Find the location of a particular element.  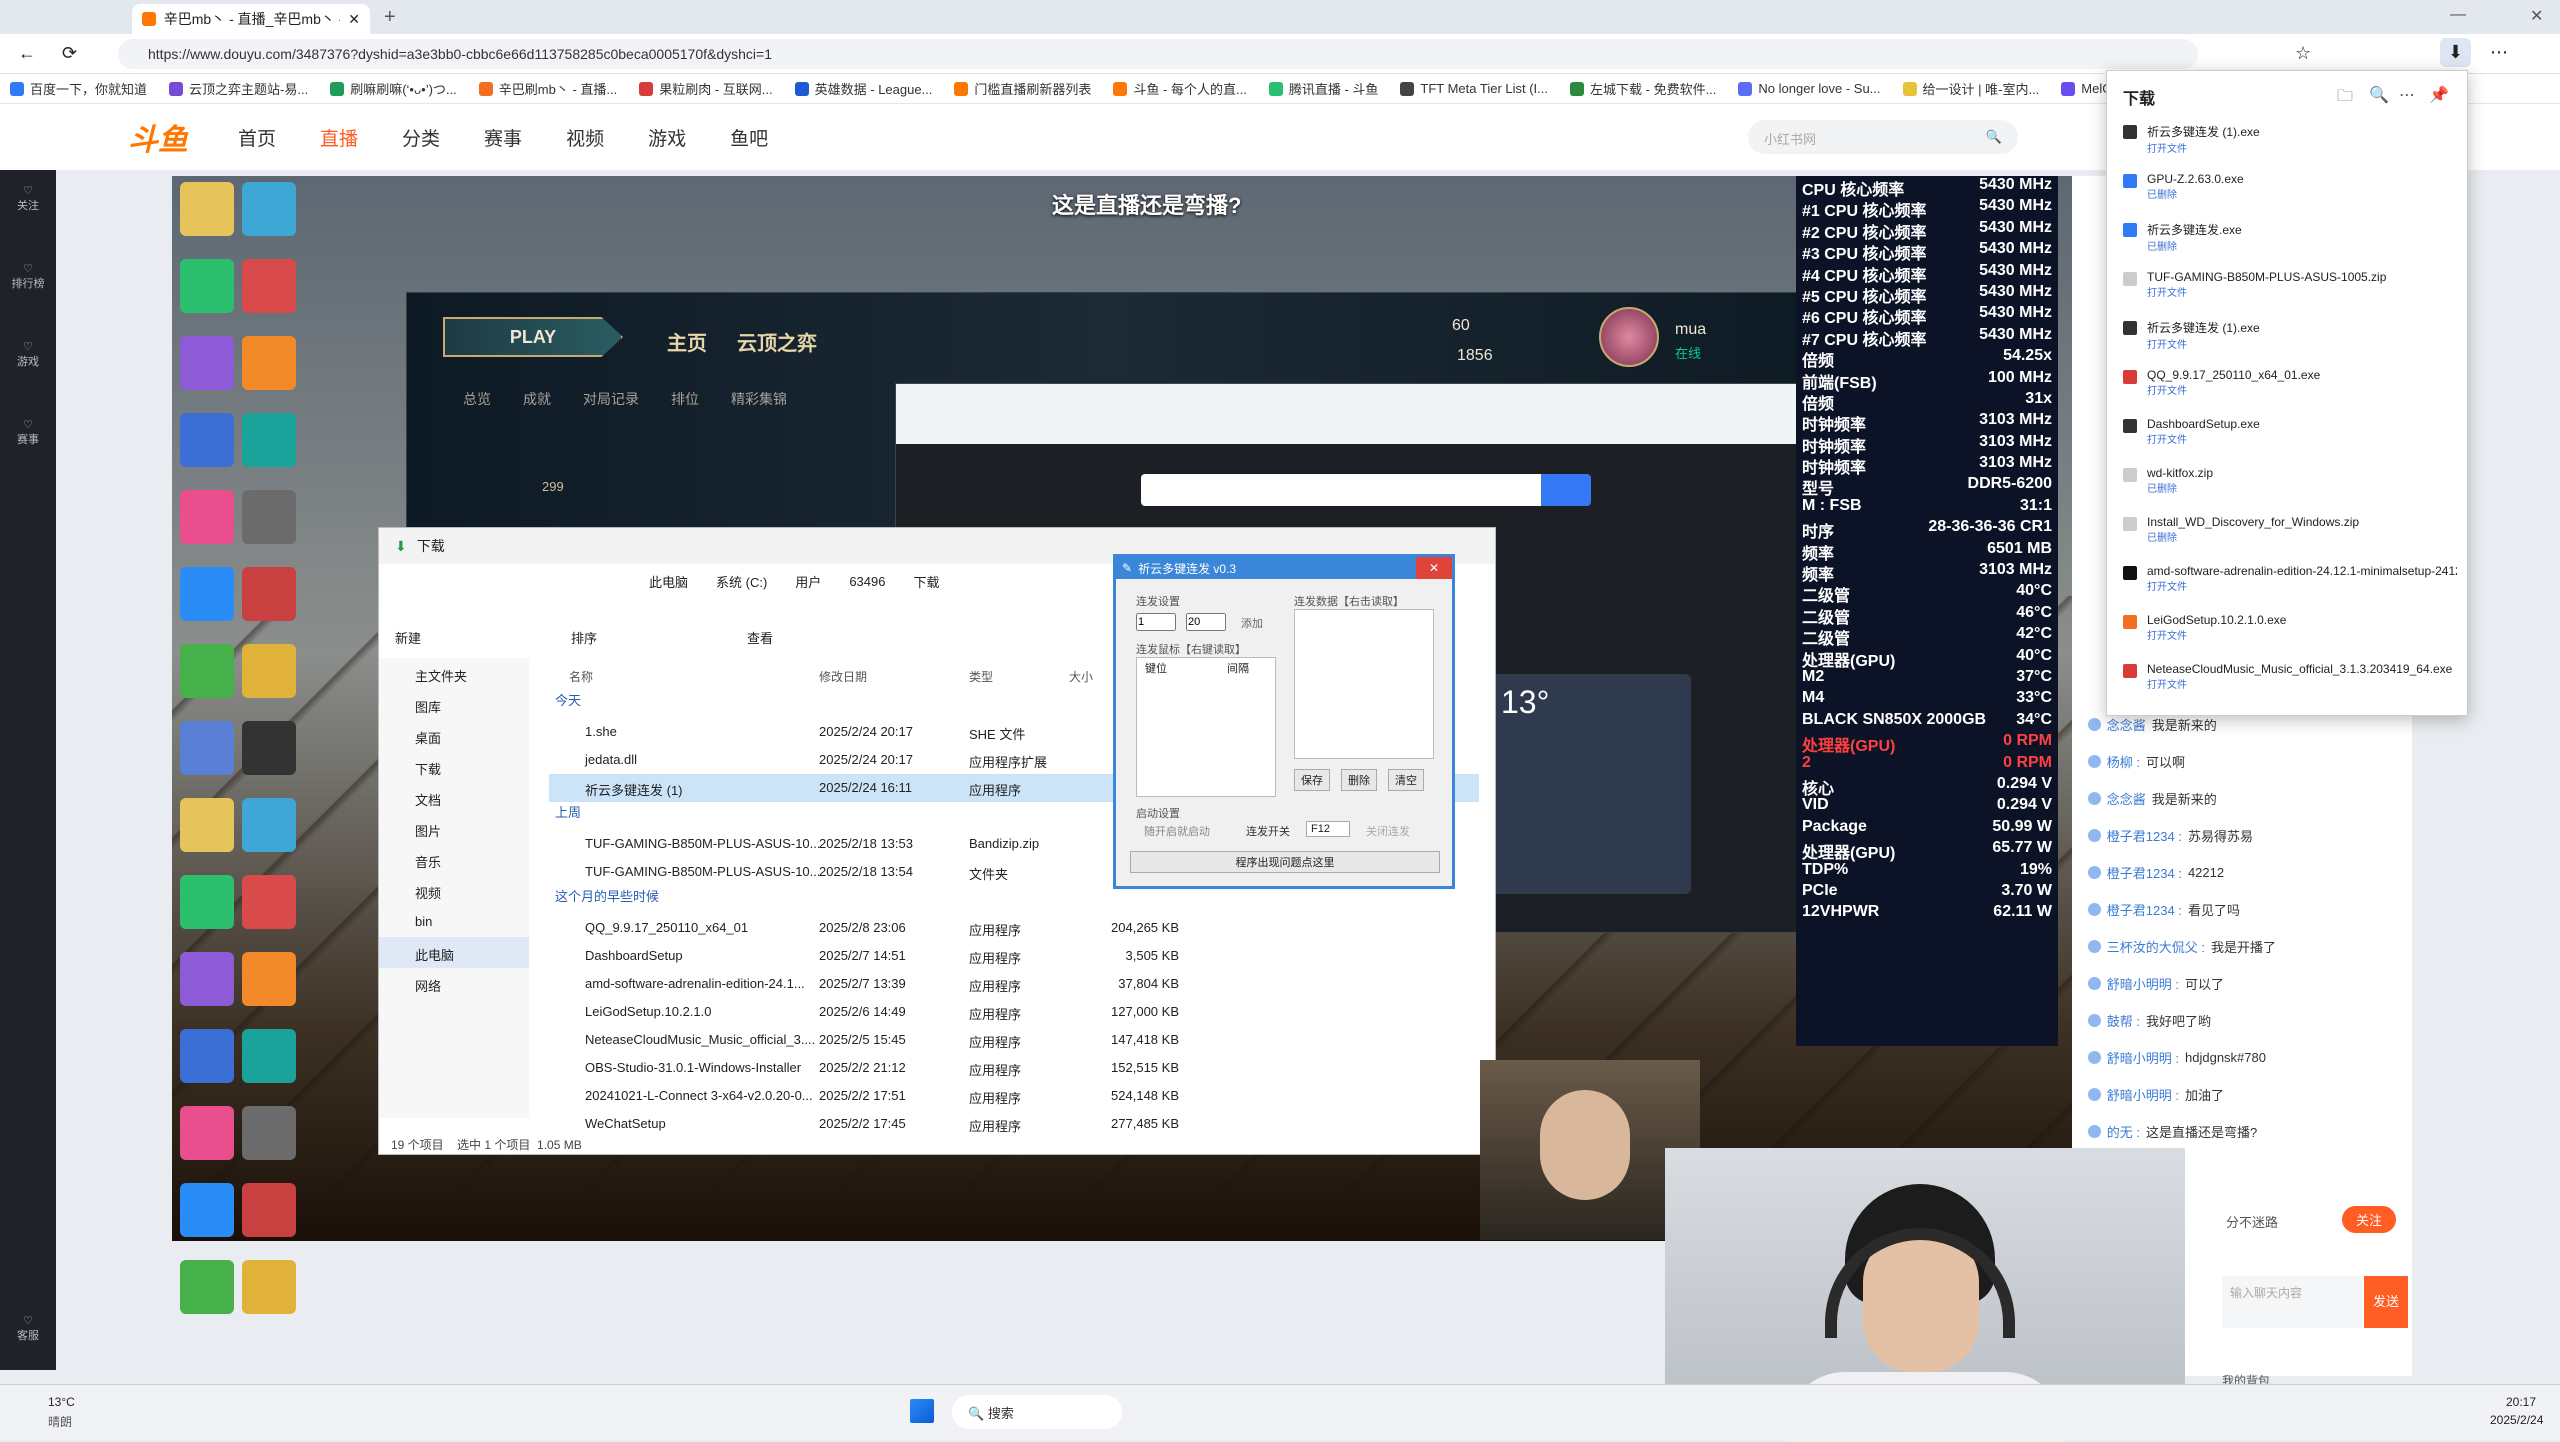

chat-message: 鼓帮 : 我好吧了哟 is located at coordinates (2242, 1020).